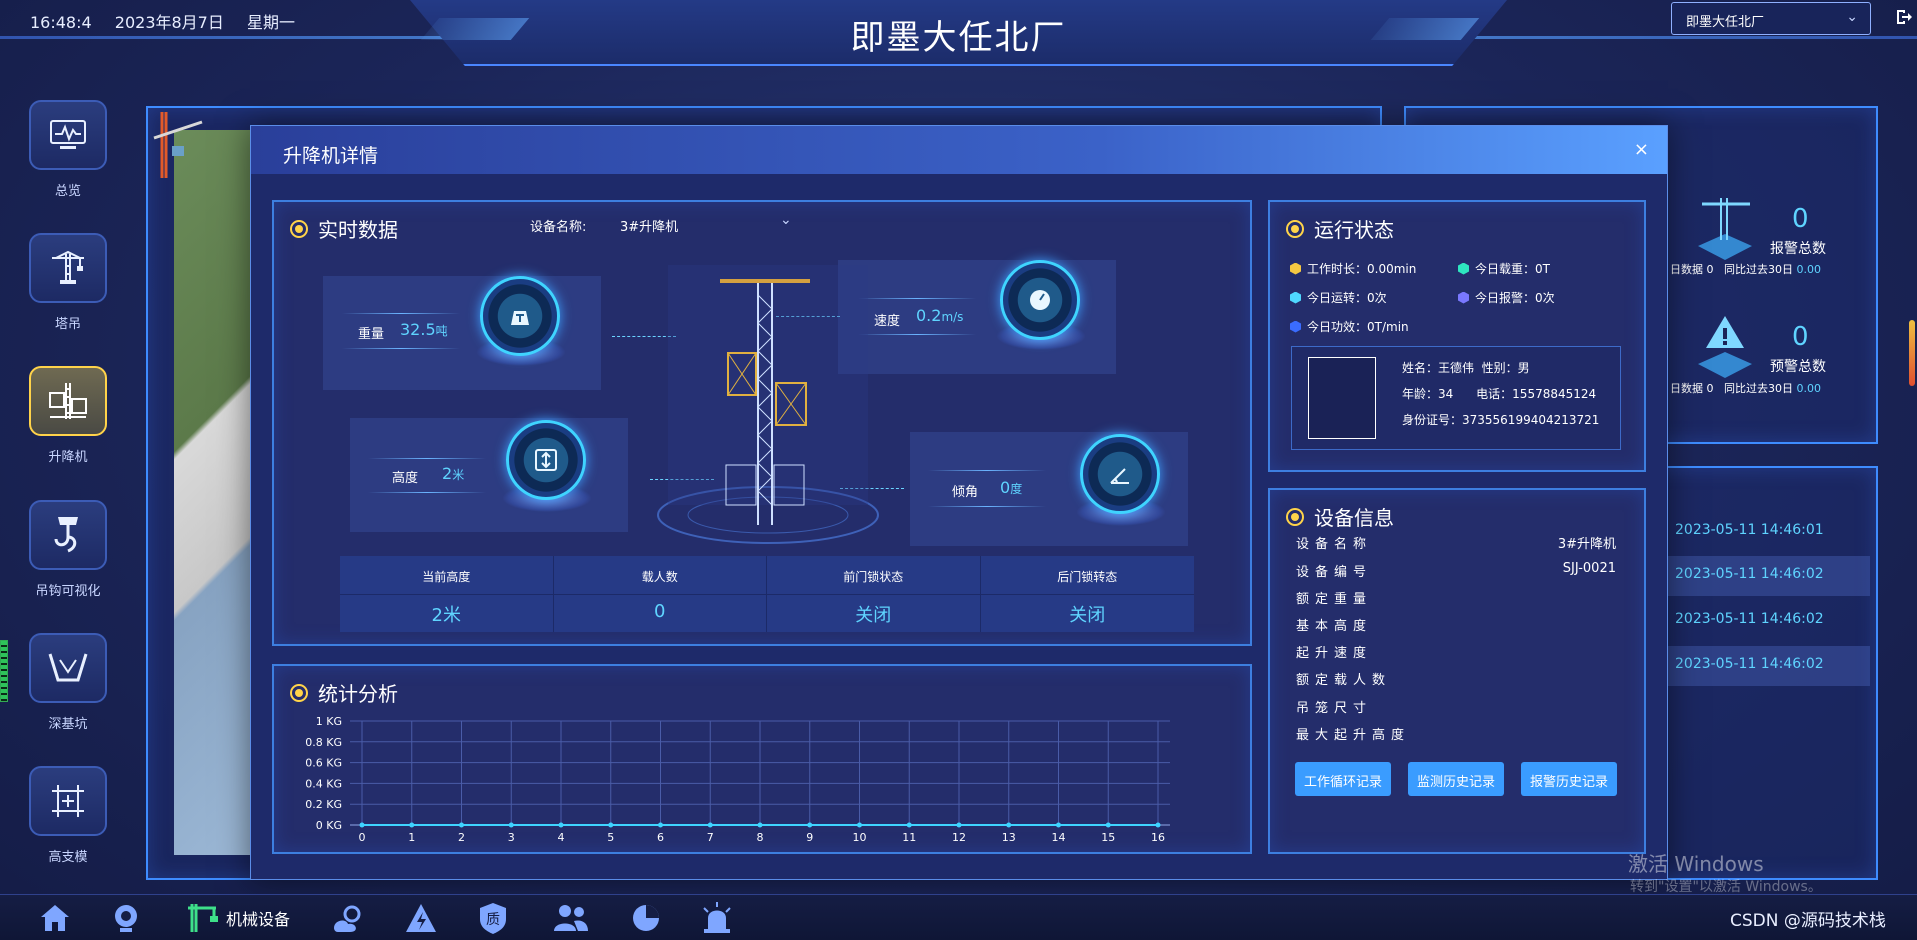  I want to click on speed-unit: m/s, so click(952, 317).